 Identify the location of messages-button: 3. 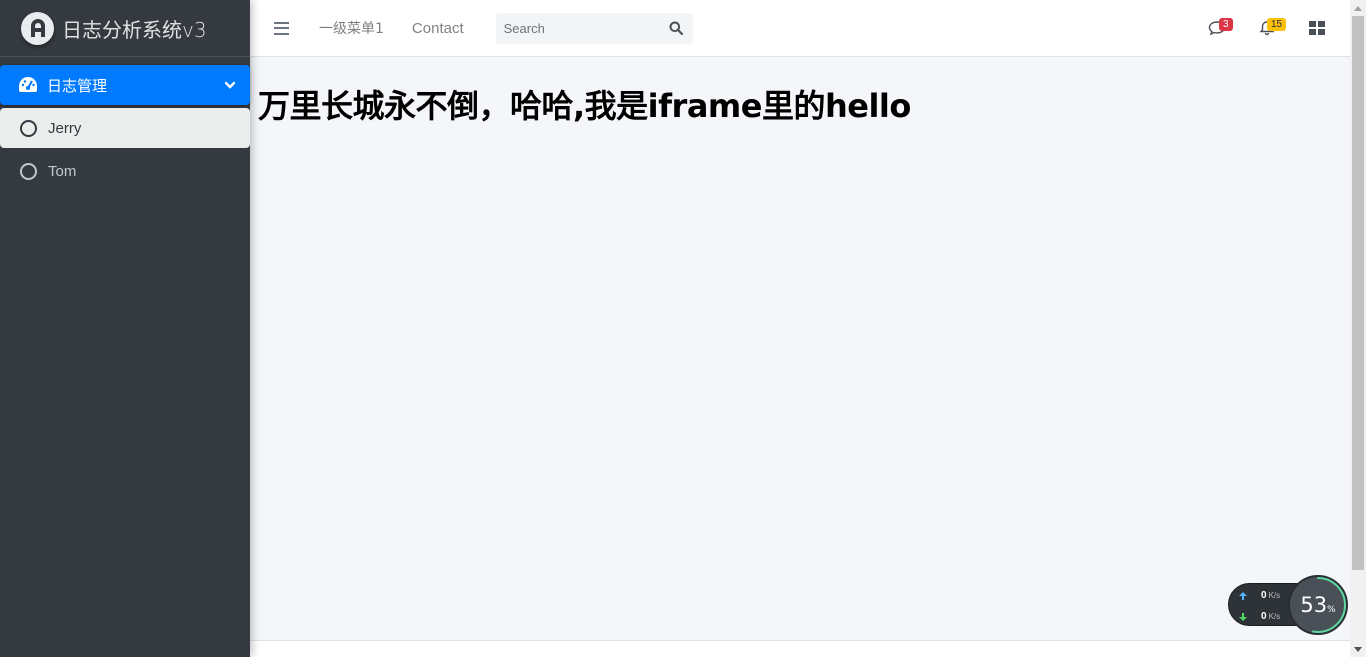
(1217, 28).